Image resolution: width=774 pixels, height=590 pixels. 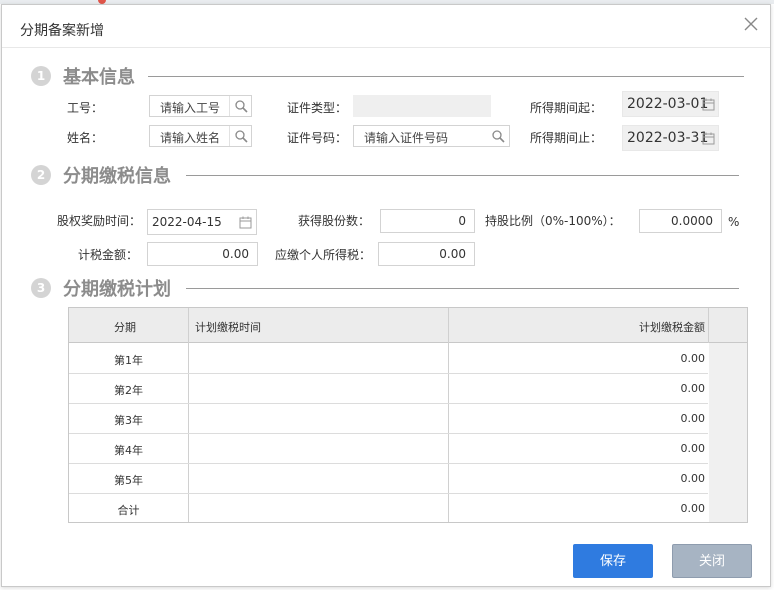 What do you see at coordinates (128, 480) in the screenshot?
I see `period-cell: 第5年` at bounding box center [128, 480].